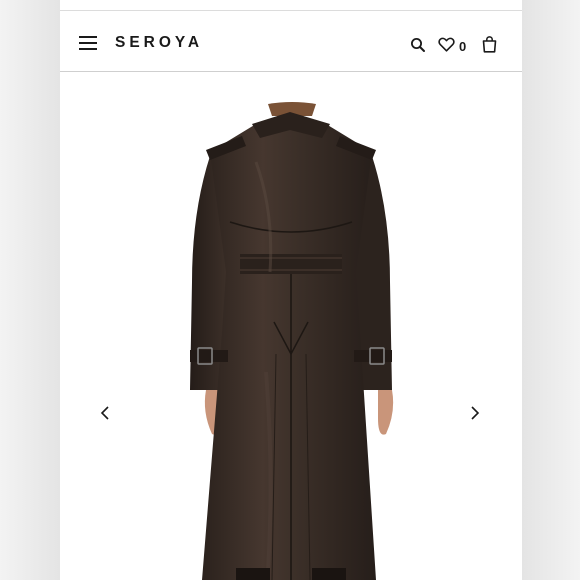 This screenshot has width=580, height=580. What do you see at coordinates (463, 46) in the screenshot?
I see `wishlist-count: 0` at bounding box center [463, 46].